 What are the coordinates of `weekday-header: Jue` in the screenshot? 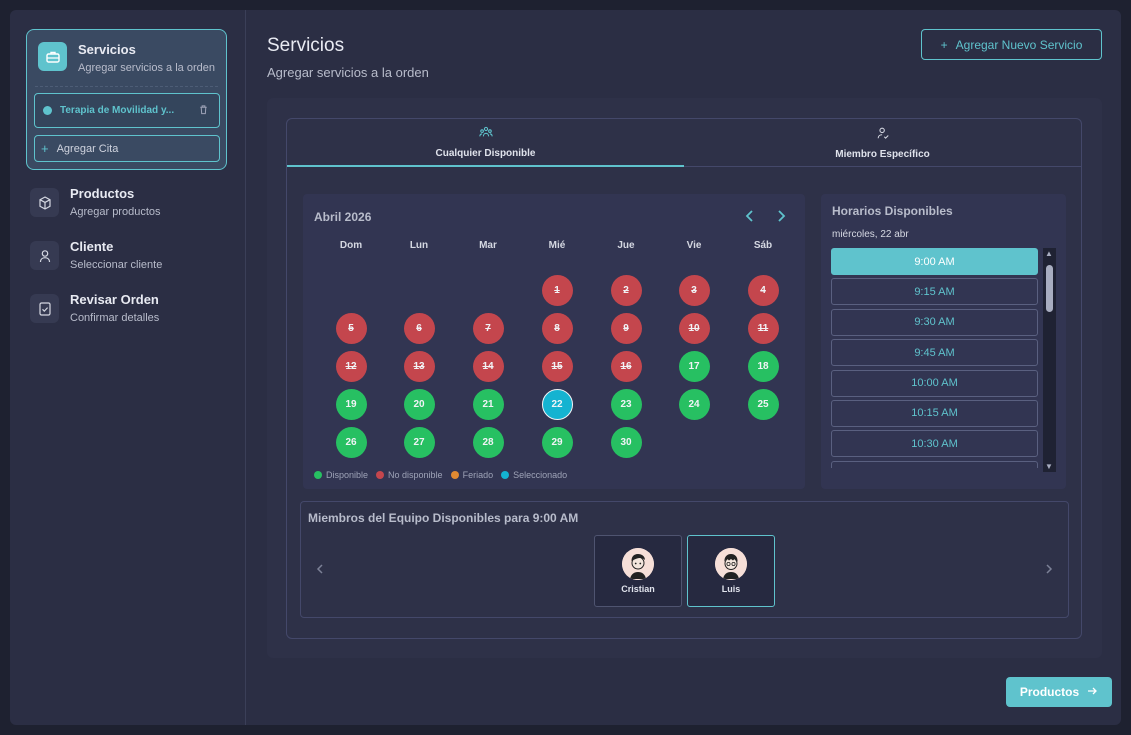 It's located at (626, 245).